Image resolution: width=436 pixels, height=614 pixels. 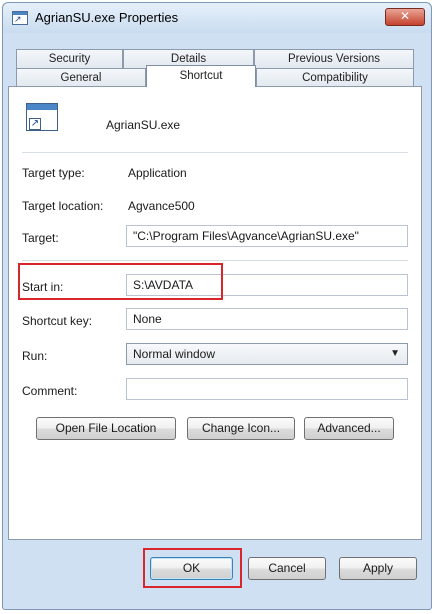 I want to click on tab-shortcut: Shortcut, so click(x=201, y=76).